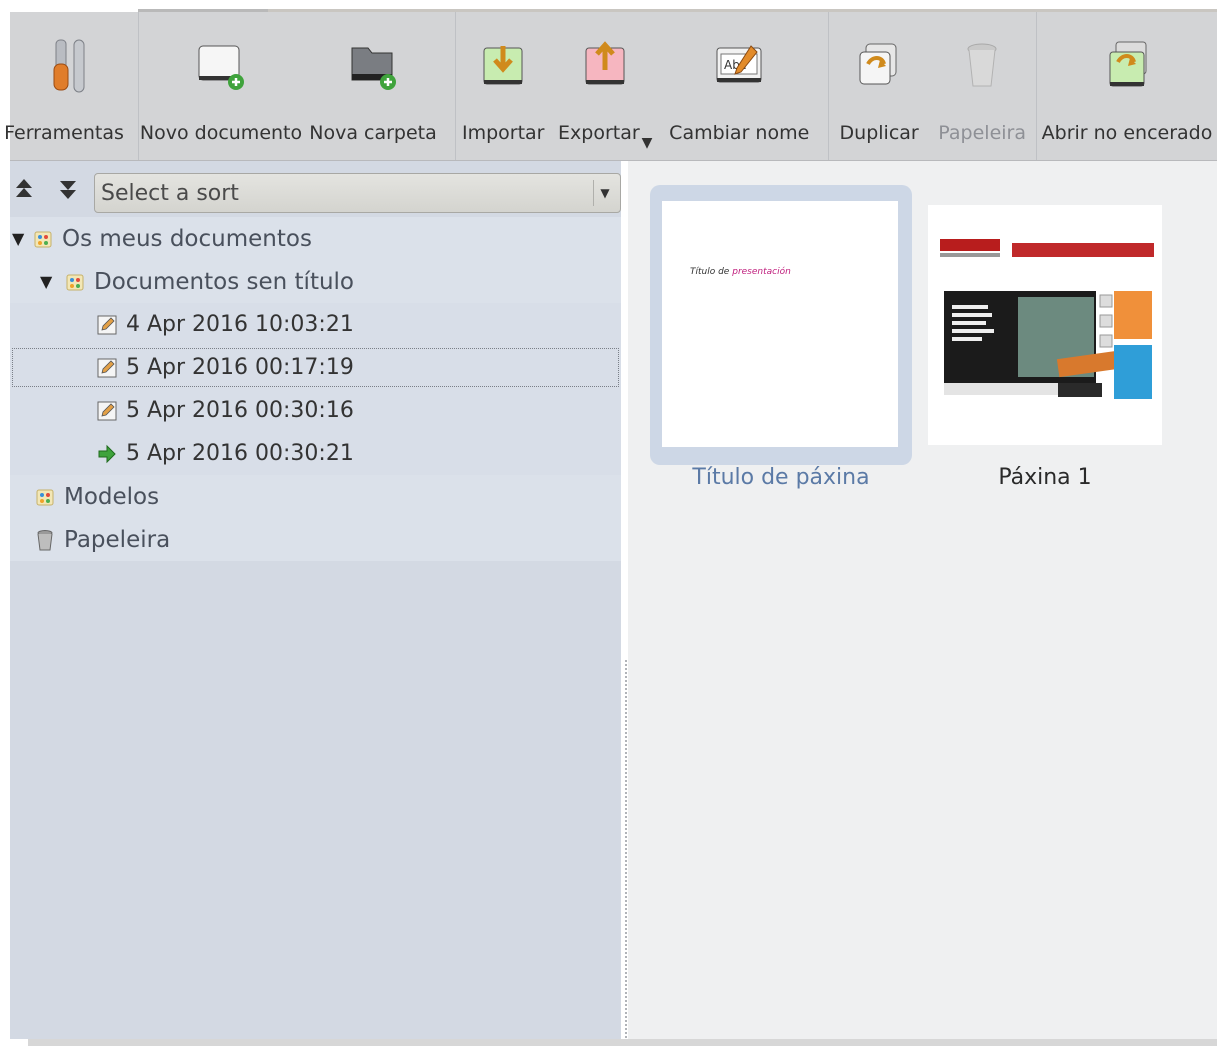 The width and height of the screenshot is (1217, 1046). I want to click on toolbar-group-create: Novo documento Nova carpeta, so click(298, 86).